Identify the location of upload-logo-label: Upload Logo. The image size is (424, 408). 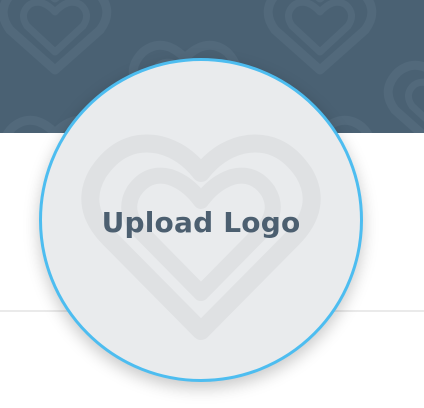
(201, 222).